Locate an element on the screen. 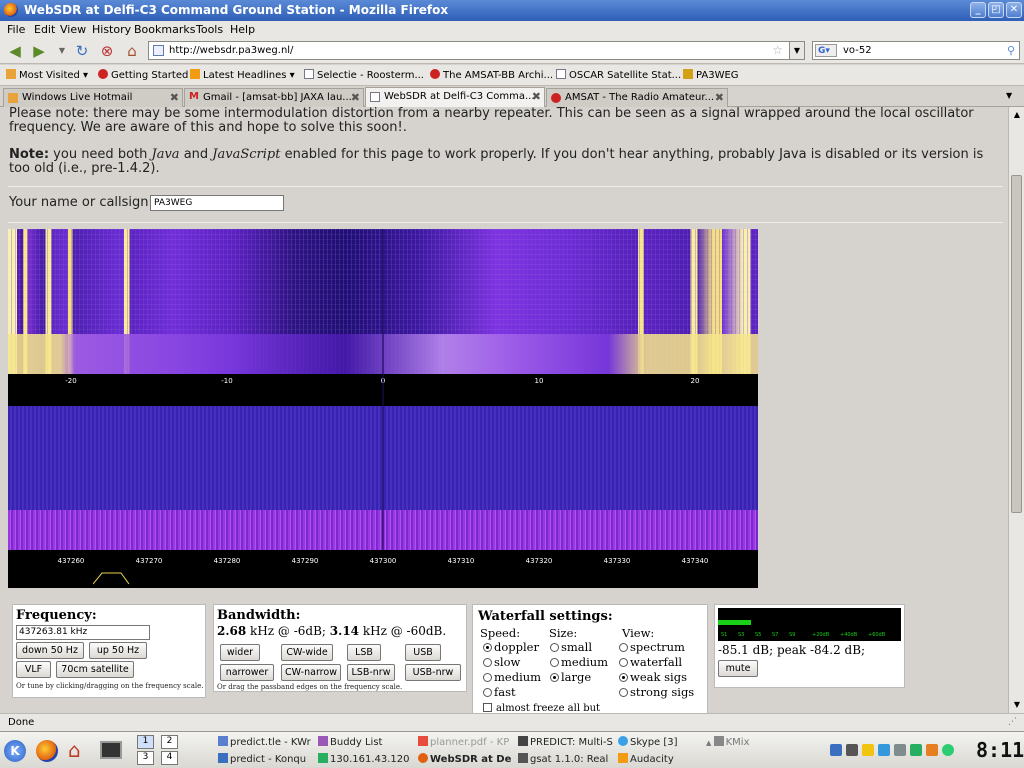  tab-list-icon: ▼ is located at coordinates (1009, 95).